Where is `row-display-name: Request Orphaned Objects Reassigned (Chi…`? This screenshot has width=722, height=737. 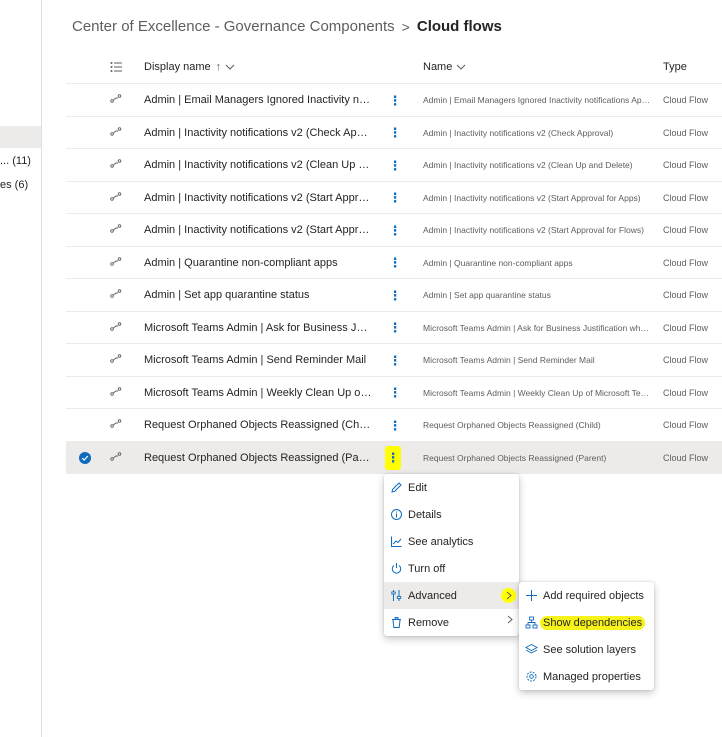
row-display-name: Request Orphaned Objects Reassigned (Chi… is located at coordinates (258, 425).